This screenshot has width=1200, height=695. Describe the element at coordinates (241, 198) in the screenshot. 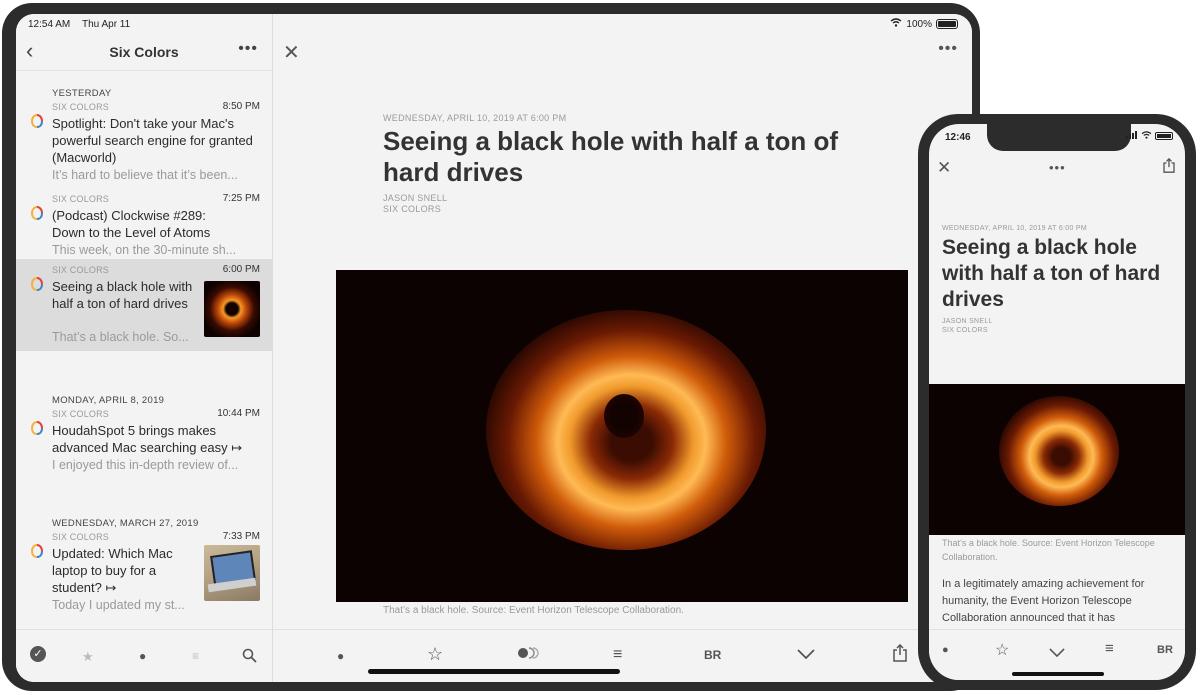

I see `item-time: 7:25 PM` at that location.